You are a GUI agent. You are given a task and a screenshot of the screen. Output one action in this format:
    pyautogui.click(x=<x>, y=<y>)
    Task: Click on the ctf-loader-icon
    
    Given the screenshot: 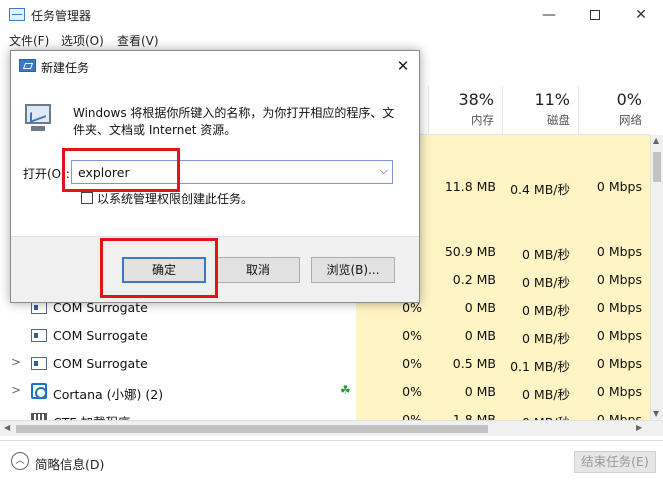 What is the action you would take?
    pyautogui.click(x=39, y=416)
    